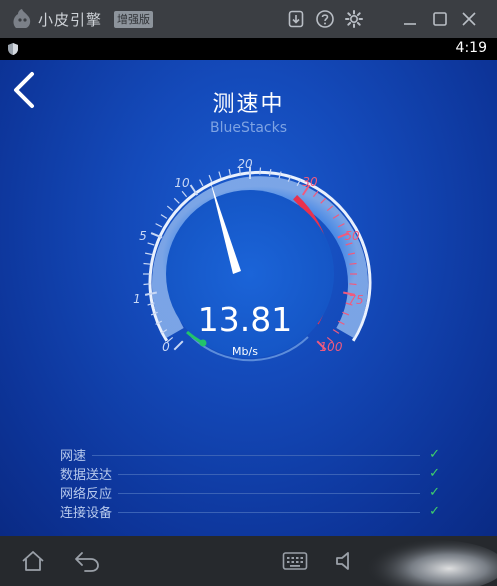 Image resolution: width=497 pixels, height=586 pixels. I want to click on download-button, so click(296, 19).